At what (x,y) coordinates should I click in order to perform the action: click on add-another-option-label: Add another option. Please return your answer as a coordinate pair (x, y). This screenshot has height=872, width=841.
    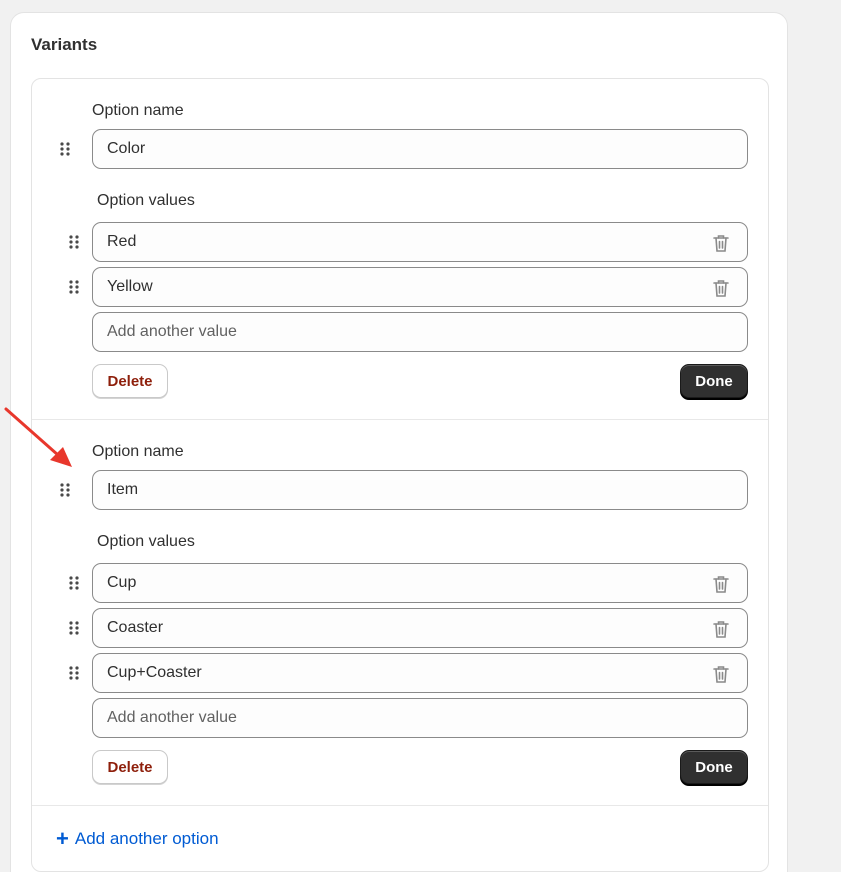
    Looking at the image, I should click on (146, 838).